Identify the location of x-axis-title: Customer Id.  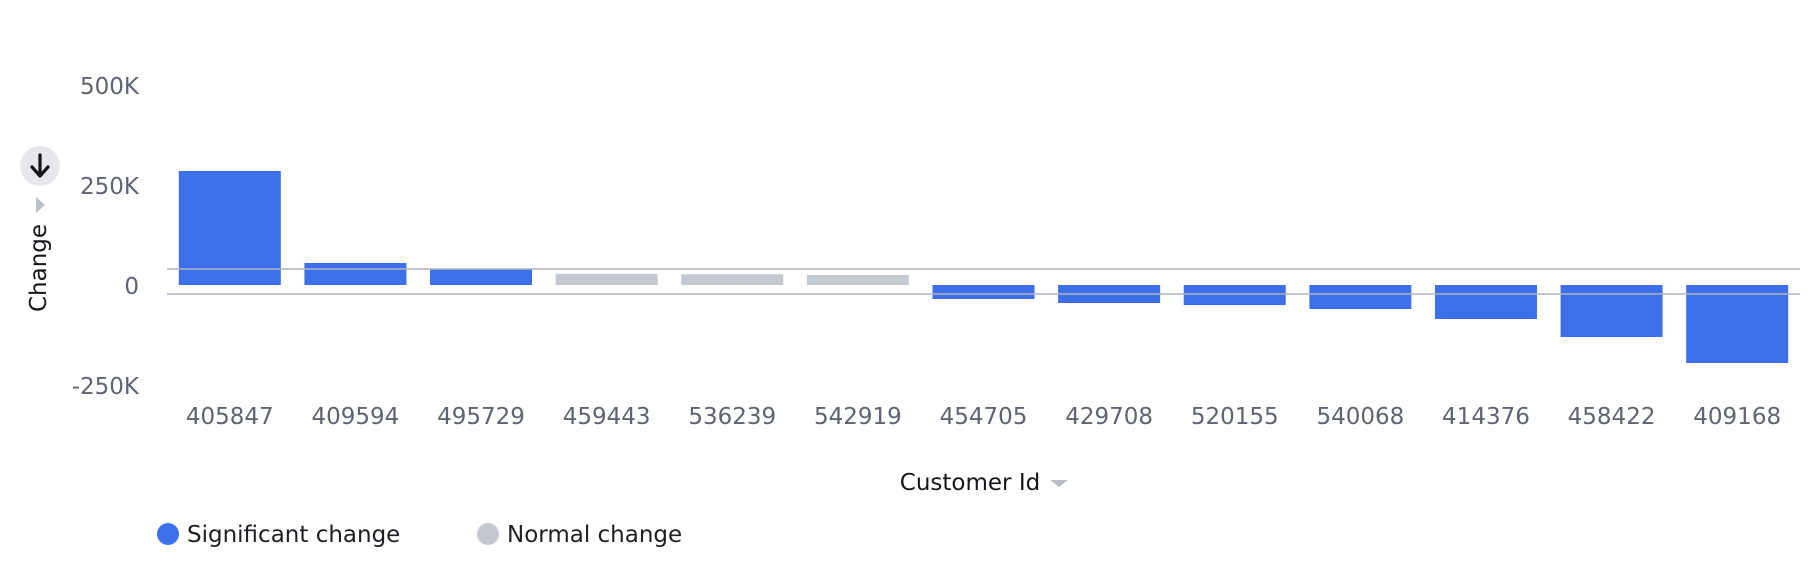
(970, 483).